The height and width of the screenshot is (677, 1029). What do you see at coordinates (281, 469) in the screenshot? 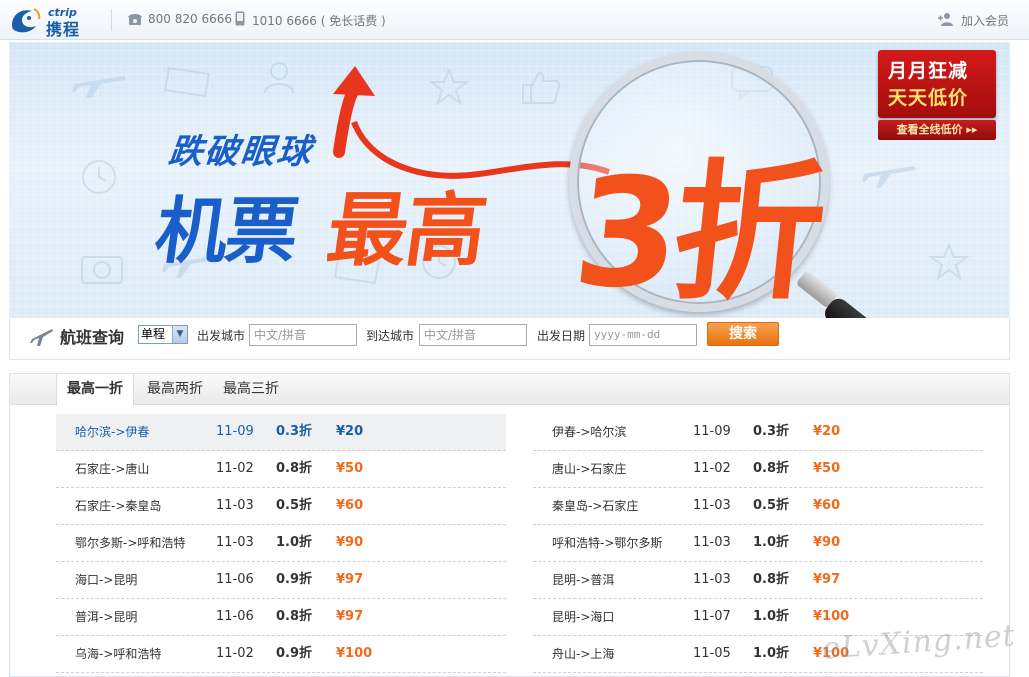
I see `deal-row: 石家庄->唐山 11-02 0.8折 ¥50` at bounding box center [281, 469].